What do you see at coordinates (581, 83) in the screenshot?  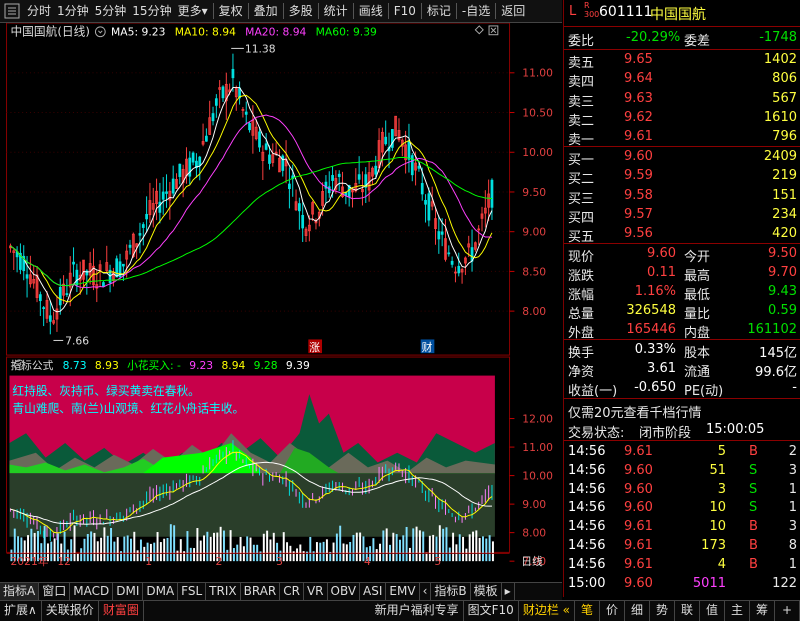 I see `book-label: 卖四` at bounding box center [581, 83].